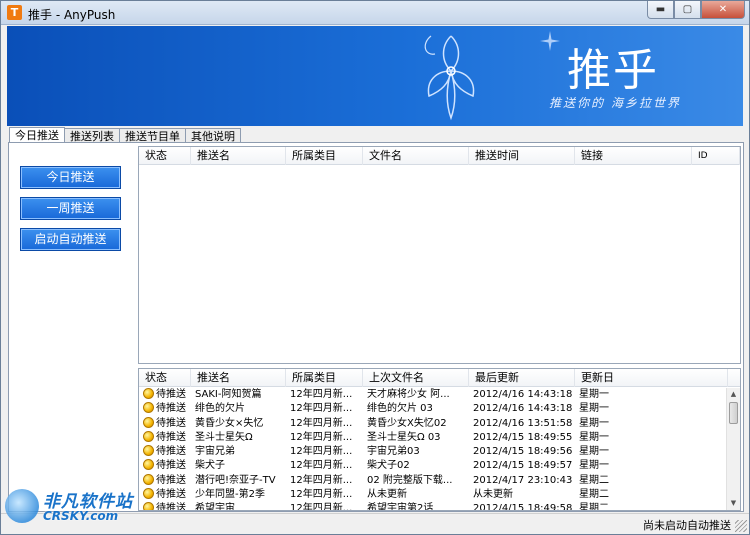  What do you see at coordinates (70, 239) in the screenshot?
I see `start-auto-push-button: 启动自动推送` at bounding box center [70, 239].